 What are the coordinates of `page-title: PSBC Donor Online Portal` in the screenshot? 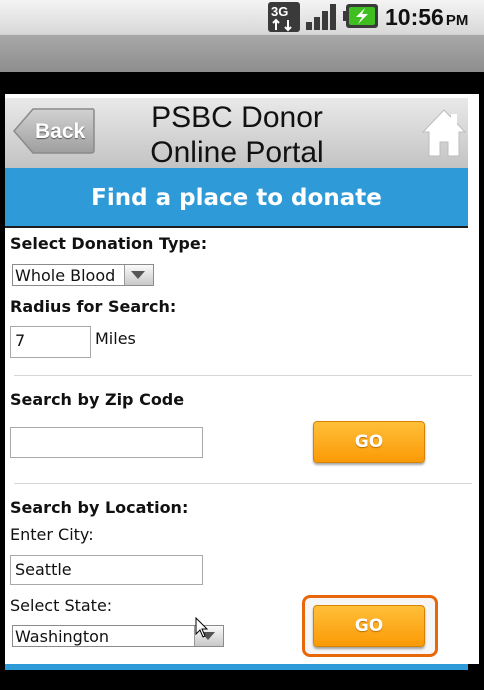 It's located at (237, 135).